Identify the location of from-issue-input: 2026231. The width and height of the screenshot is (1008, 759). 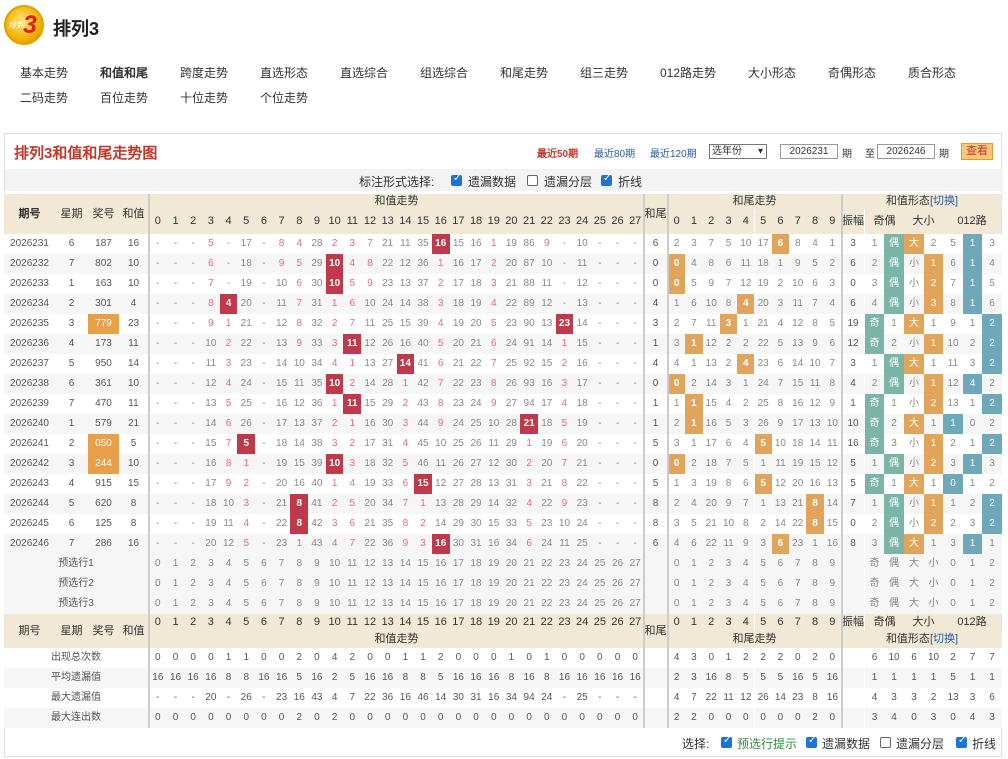
(809, 151).